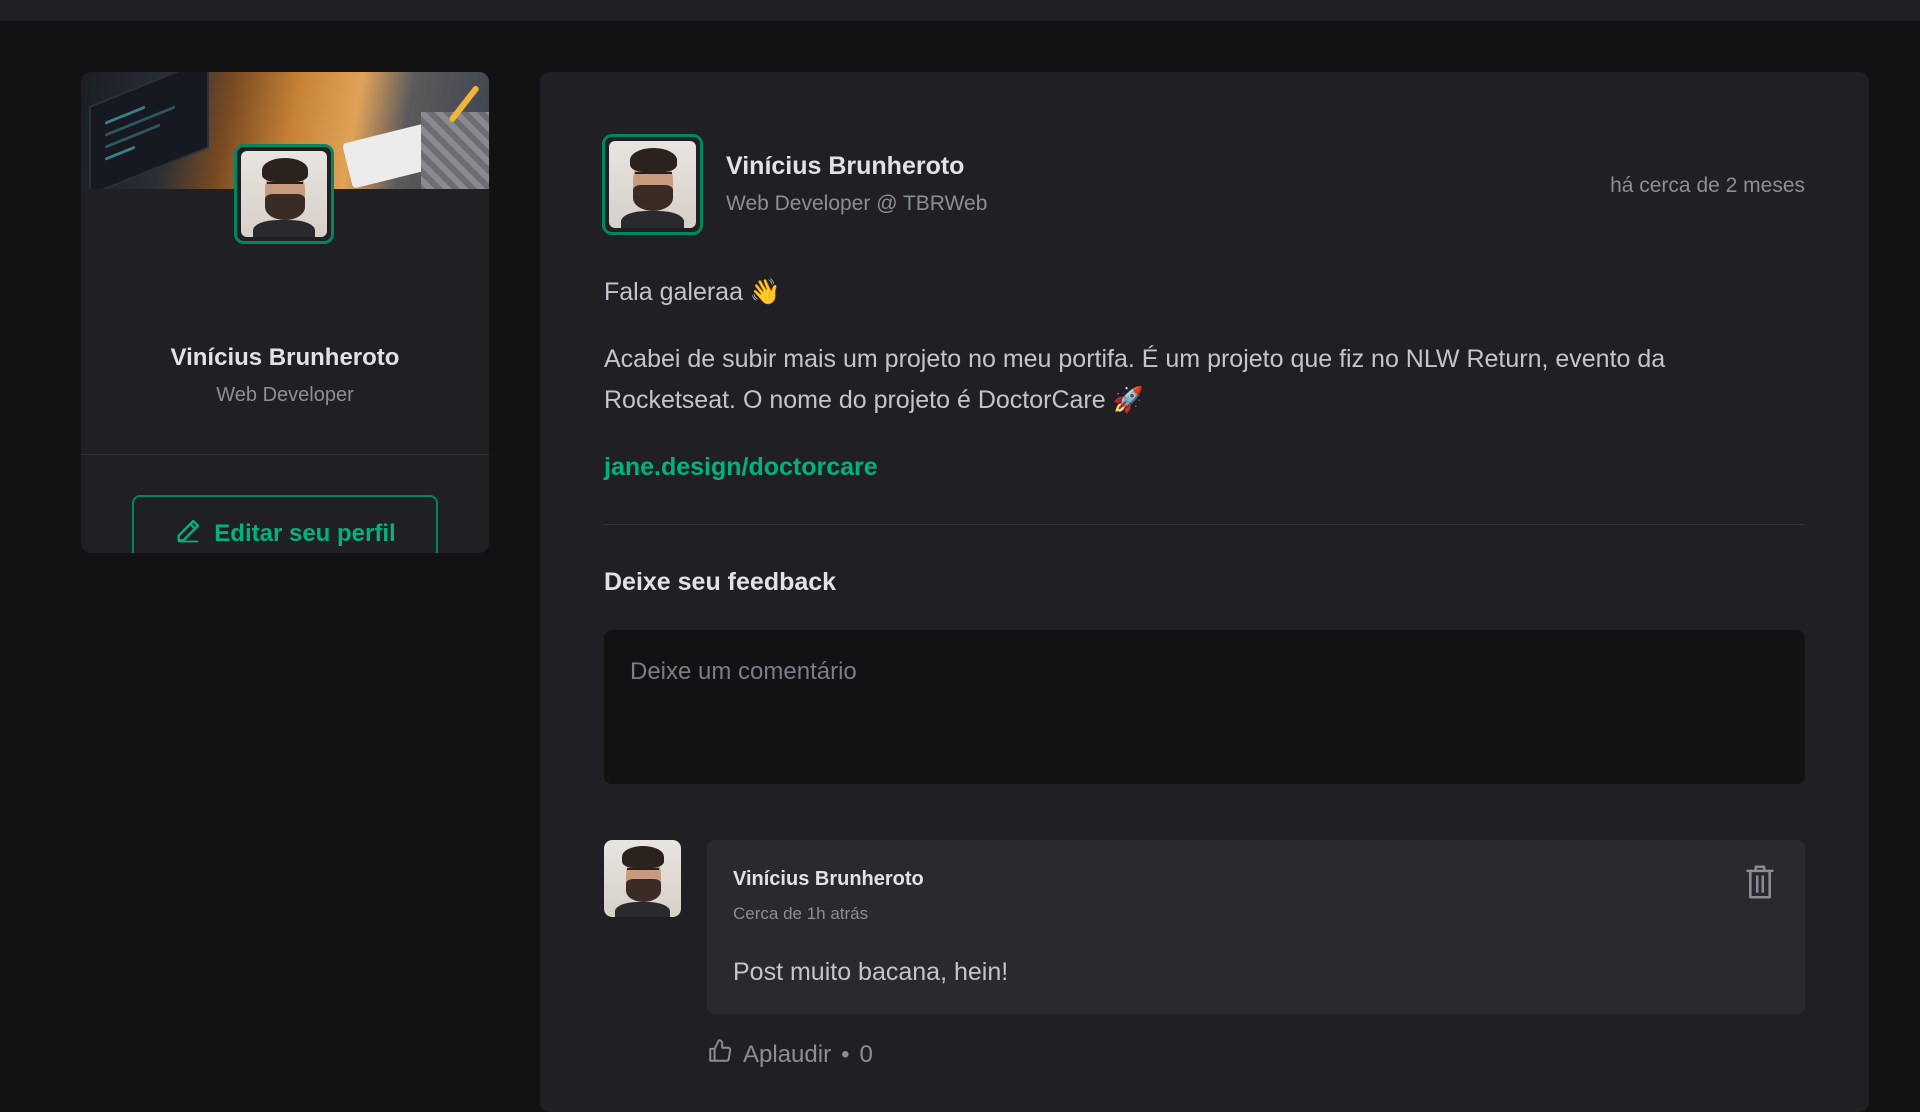 The width and height of the screenshot is (1920, 1112). Describe the element at coordinates (1707, 185) in the screenshot. I see `post-timestamp: há cerca de 2 meses` at that location.